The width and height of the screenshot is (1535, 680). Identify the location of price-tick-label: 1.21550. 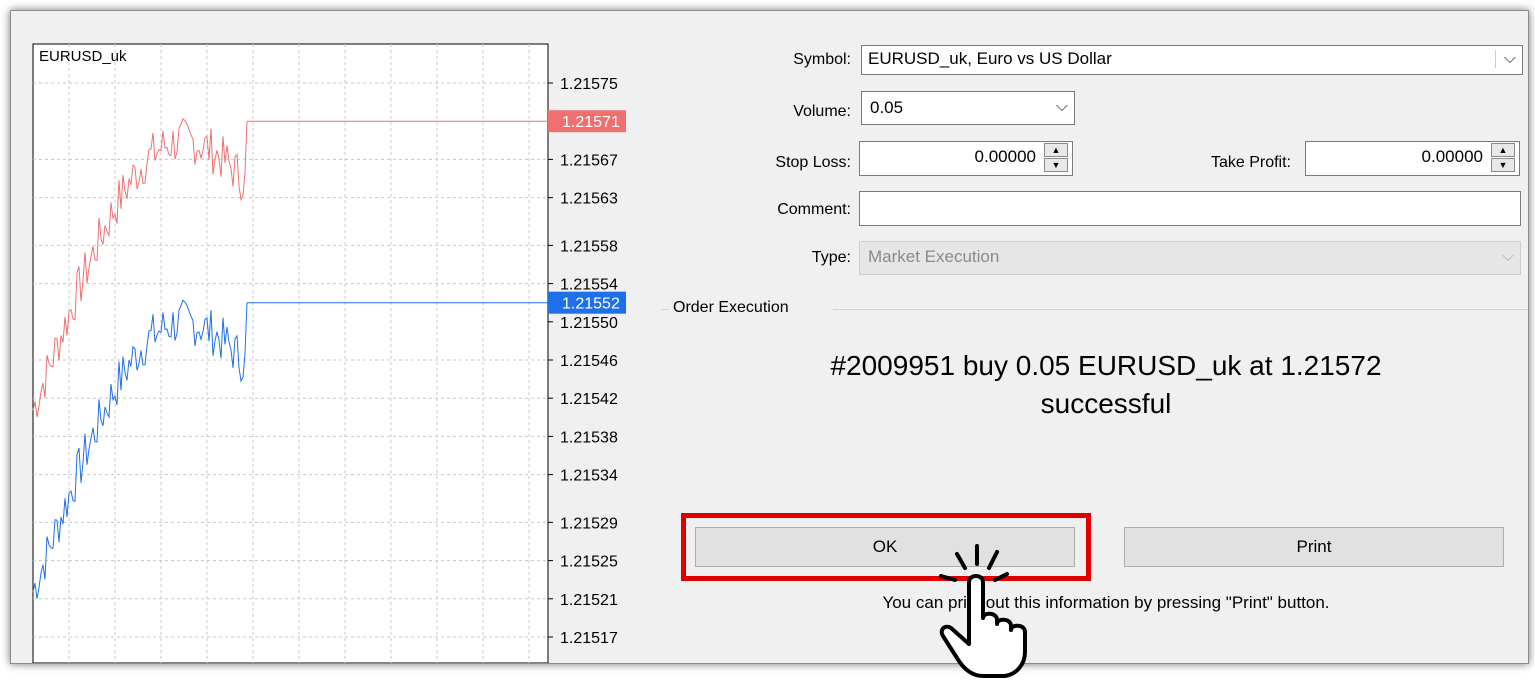
(589, 323).